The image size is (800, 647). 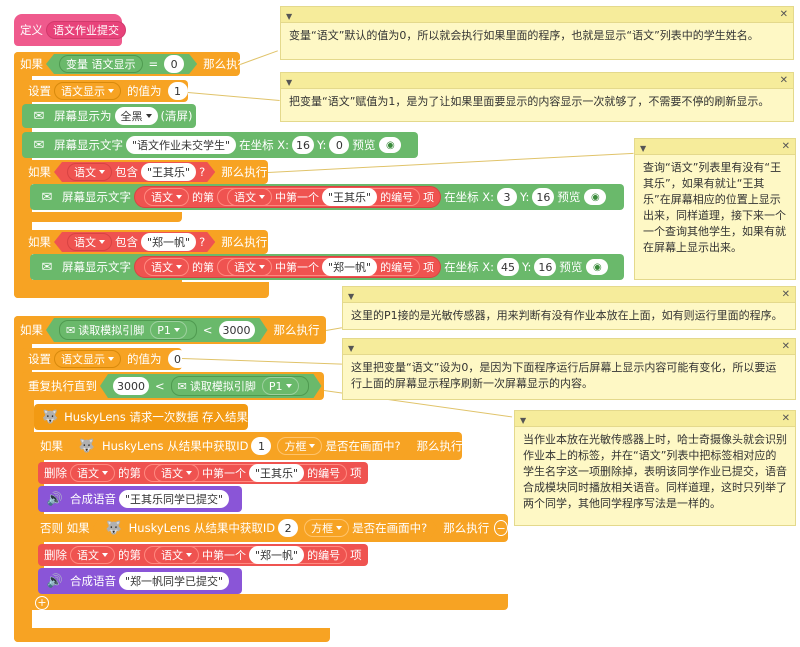 What do you see at coordinates (261, 446) in the screenshot?
I see `husky-id-input: 1` at bounding box center [261, 446].